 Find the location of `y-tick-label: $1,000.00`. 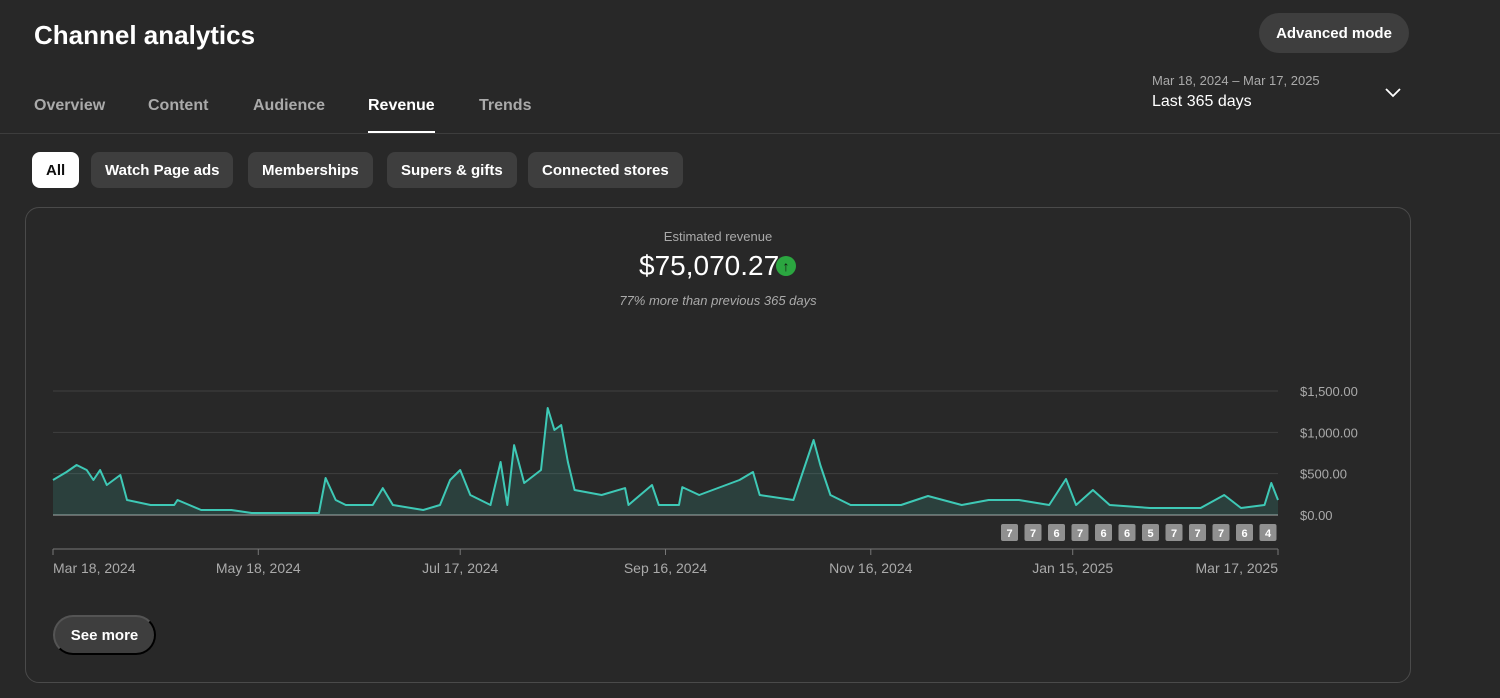

y-tick-label: $1,000.00 is located at coordinates (1329, 432).